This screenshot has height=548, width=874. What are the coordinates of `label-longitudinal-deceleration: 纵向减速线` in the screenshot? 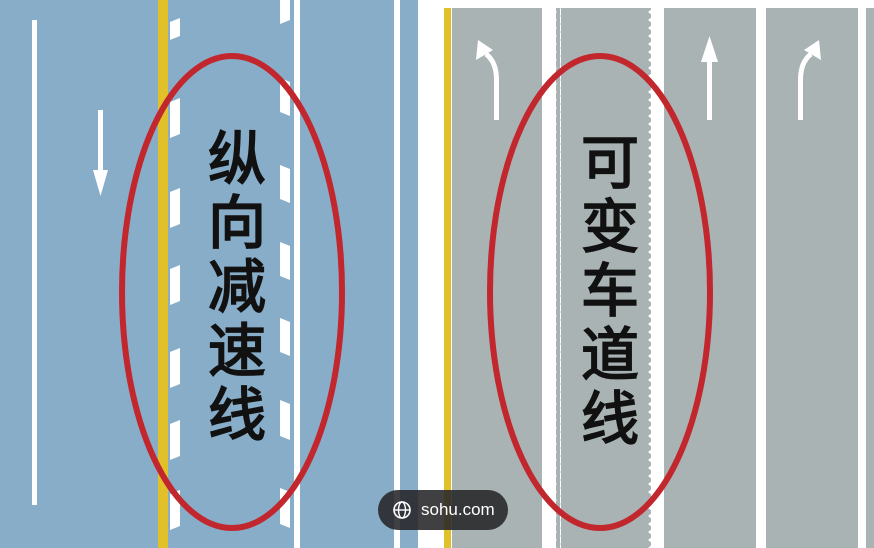 It's located at (232, 288).